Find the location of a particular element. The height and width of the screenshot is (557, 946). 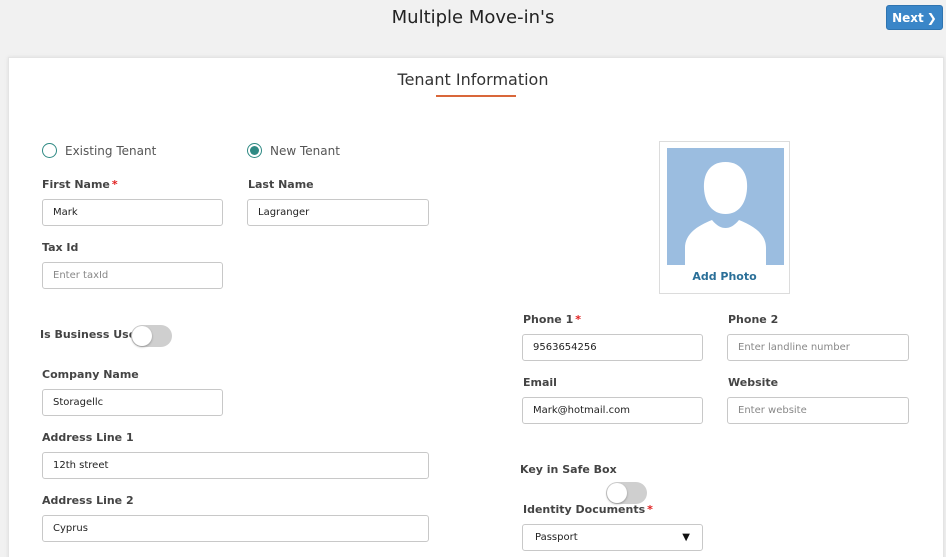

new-tenant-label: New Tenant is located at coordinates (305, 151).